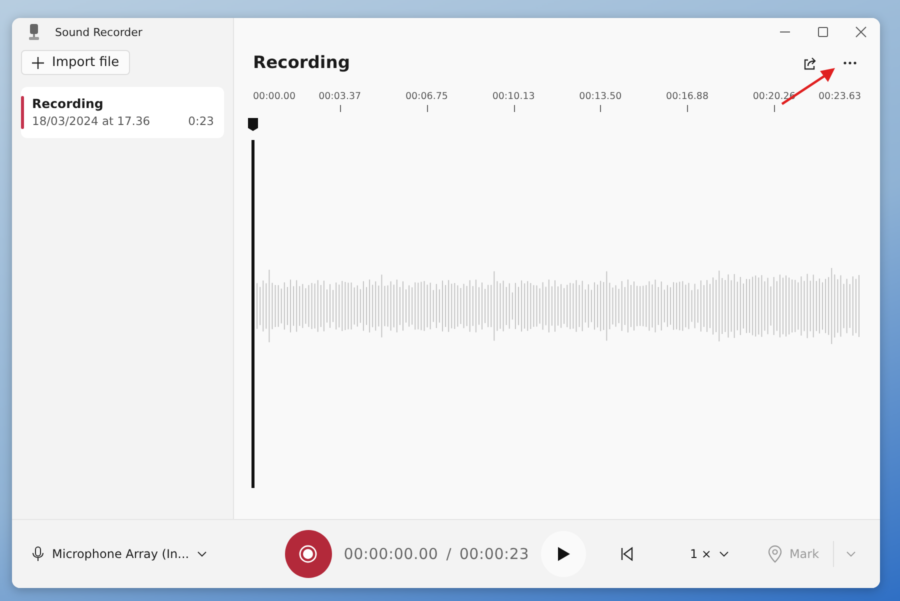  What do you see at coordinates (494, 554) in the screenshot?
I see `total-time: 00:00:23` at bounding box center [494, 554].